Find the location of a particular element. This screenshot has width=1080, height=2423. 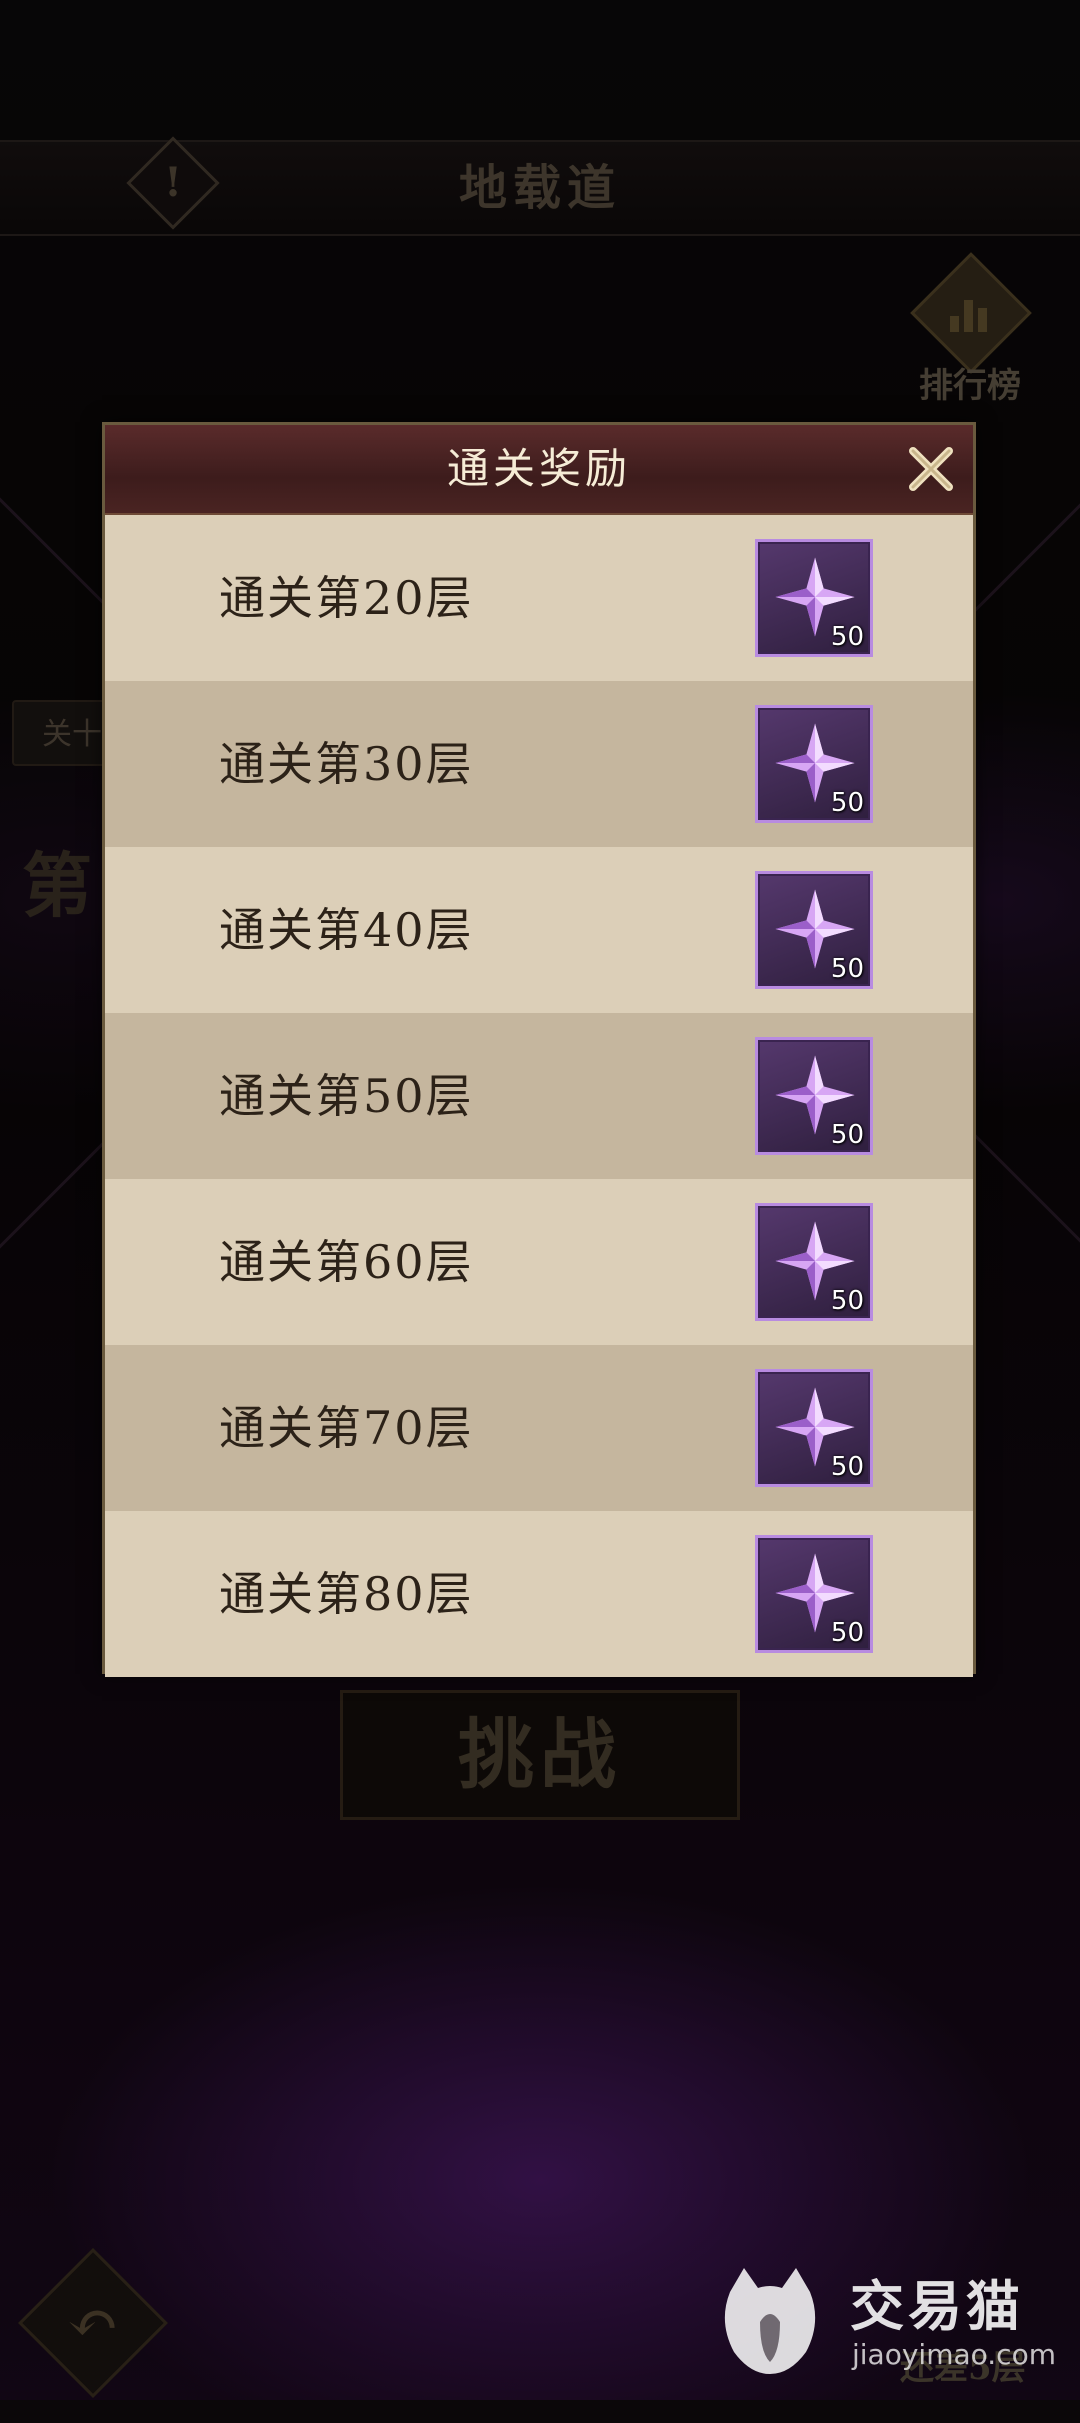

dialog-header: 通关奖励 is located at coordinates (539, 470).